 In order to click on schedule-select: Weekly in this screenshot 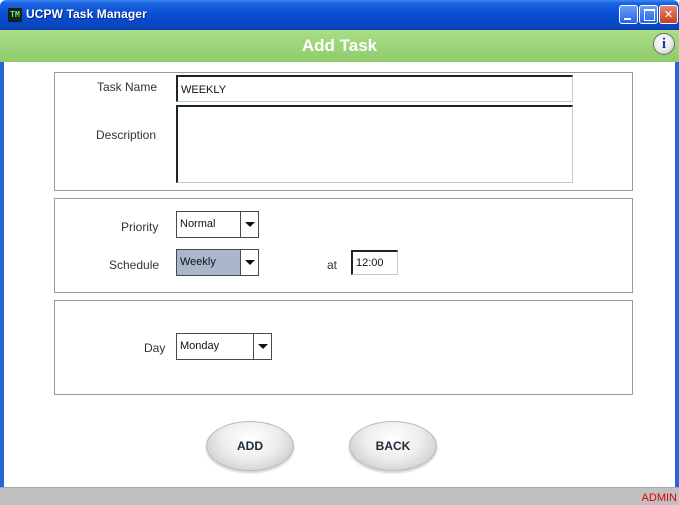, I will do `click(217, 262)`.